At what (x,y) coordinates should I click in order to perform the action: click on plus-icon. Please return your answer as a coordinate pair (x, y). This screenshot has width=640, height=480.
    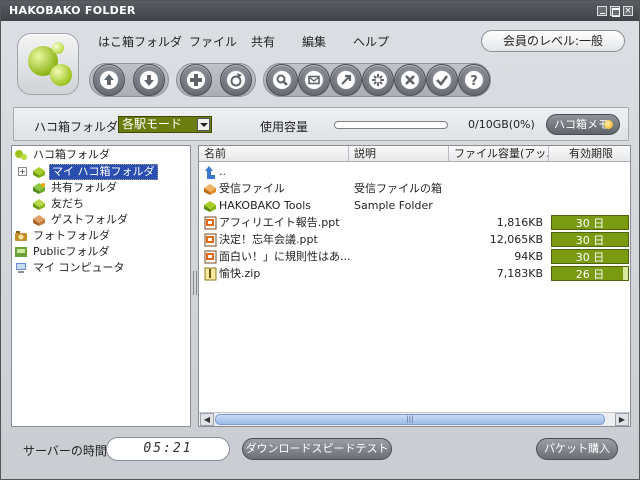
    Looking at the image, I should click on (196, 80).